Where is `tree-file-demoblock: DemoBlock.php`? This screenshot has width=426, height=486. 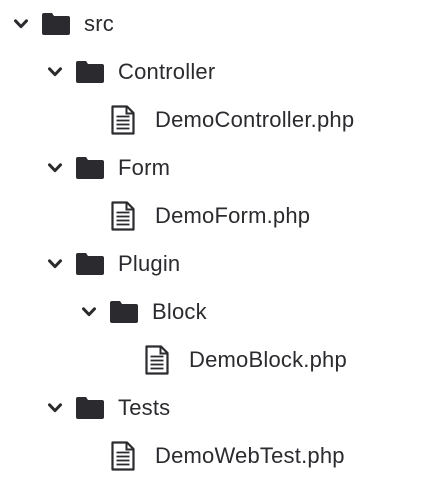 tree-file-demoblock: DemoBlock.php is located at coordinates (213, 360).